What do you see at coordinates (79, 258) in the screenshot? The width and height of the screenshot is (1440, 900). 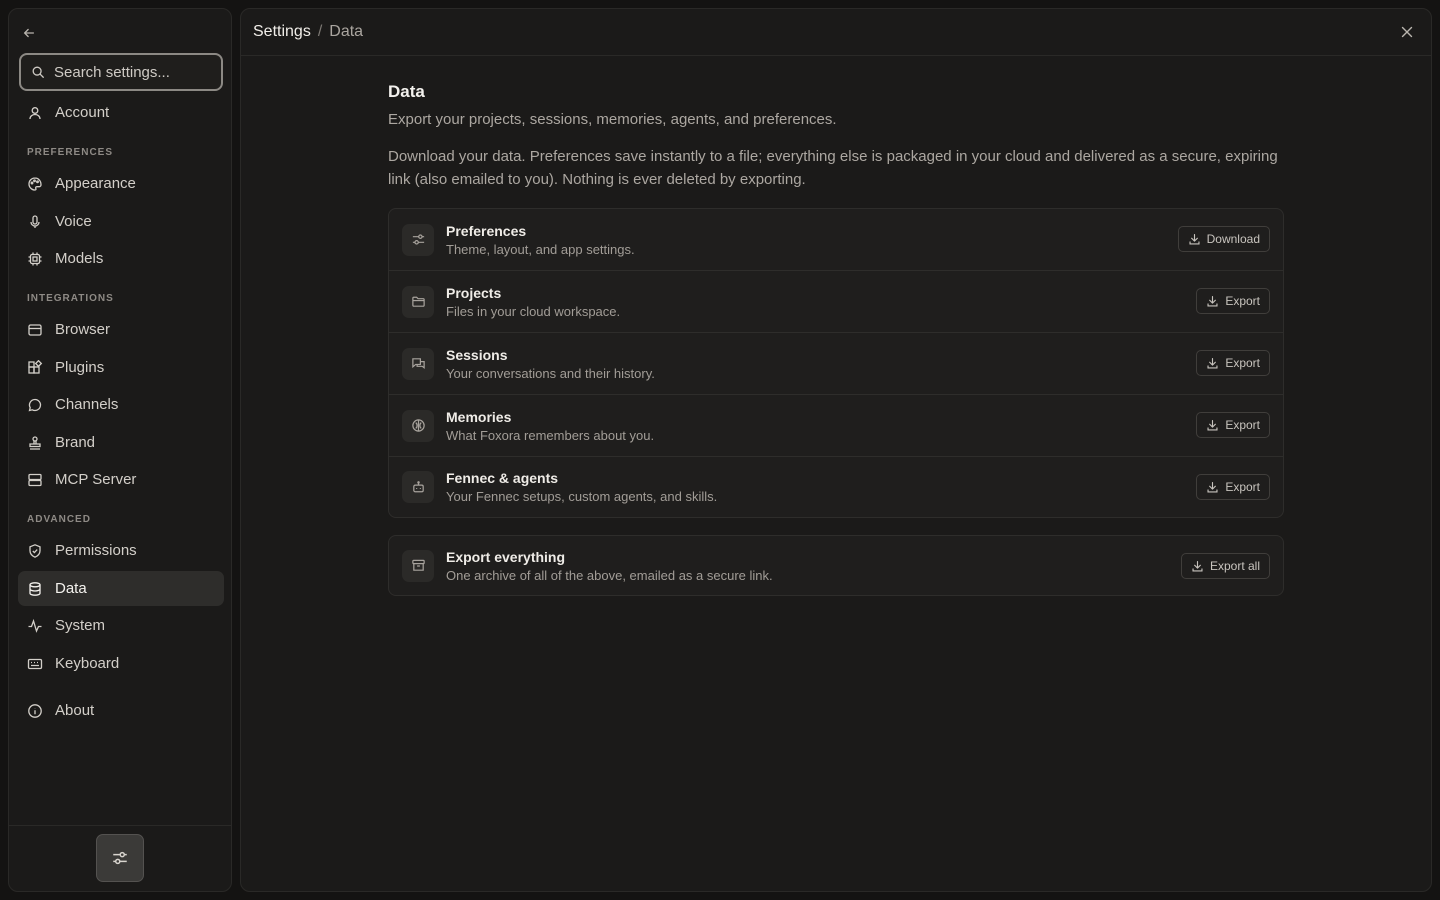 I see `sidebar-item-label: Models` at bounding box center [79, 258].